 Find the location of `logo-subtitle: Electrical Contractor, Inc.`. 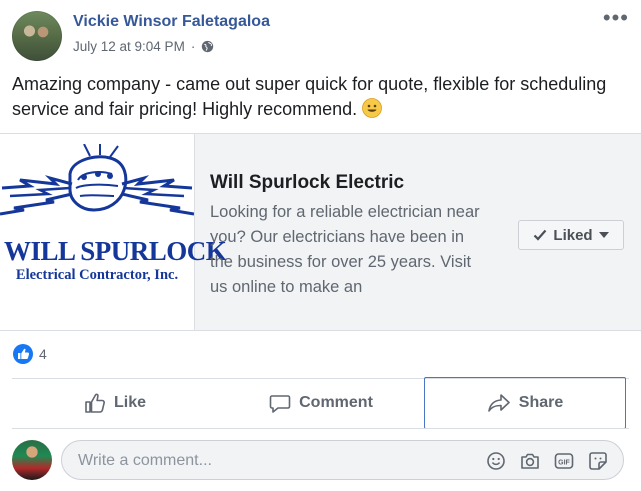

logo-subtitle: Electrical Contractor, Inc. is located at coordinates (97, 275).